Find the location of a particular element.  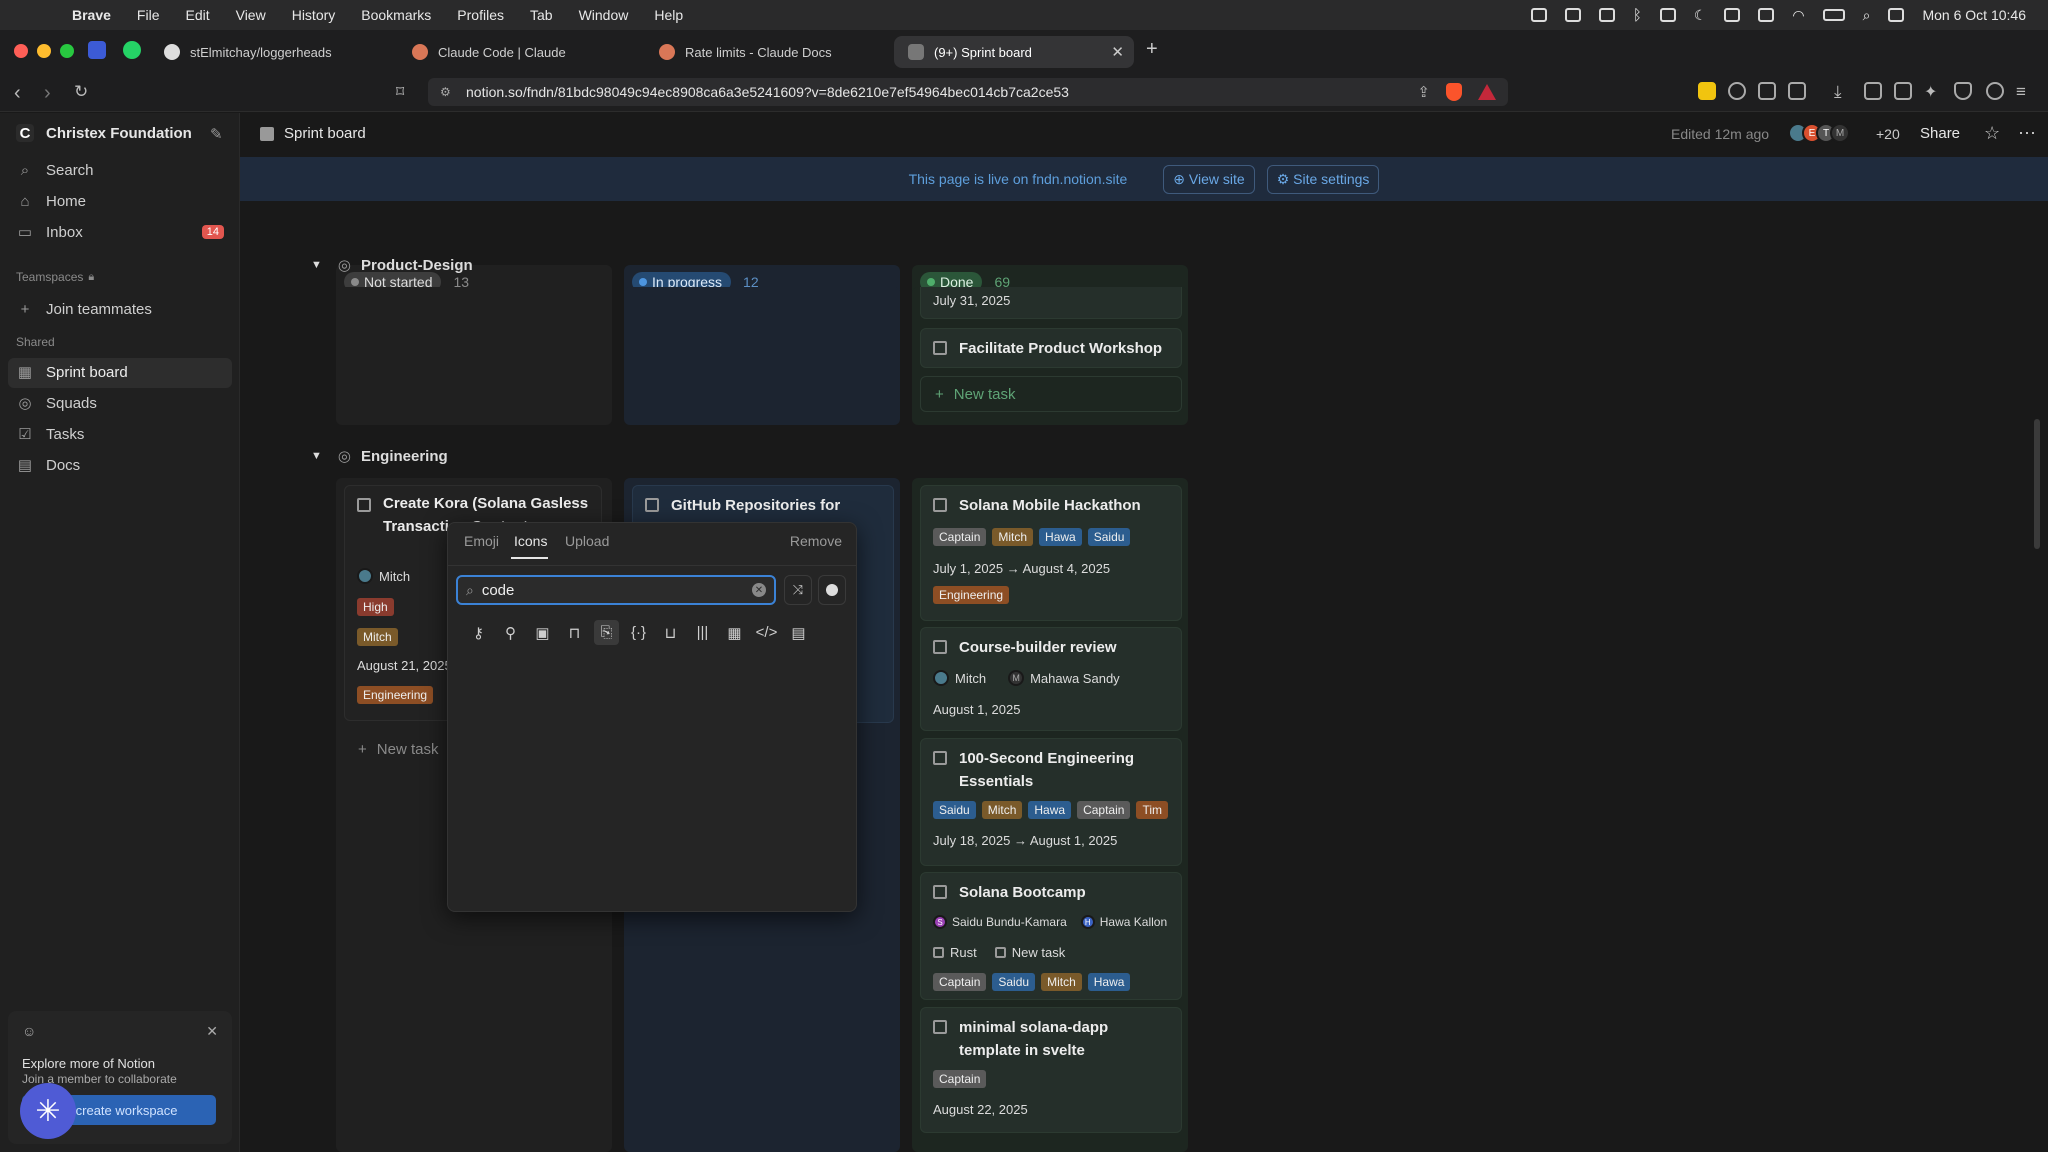

leo-ai-icon: ✦ is located at coordinates (1933, 91).